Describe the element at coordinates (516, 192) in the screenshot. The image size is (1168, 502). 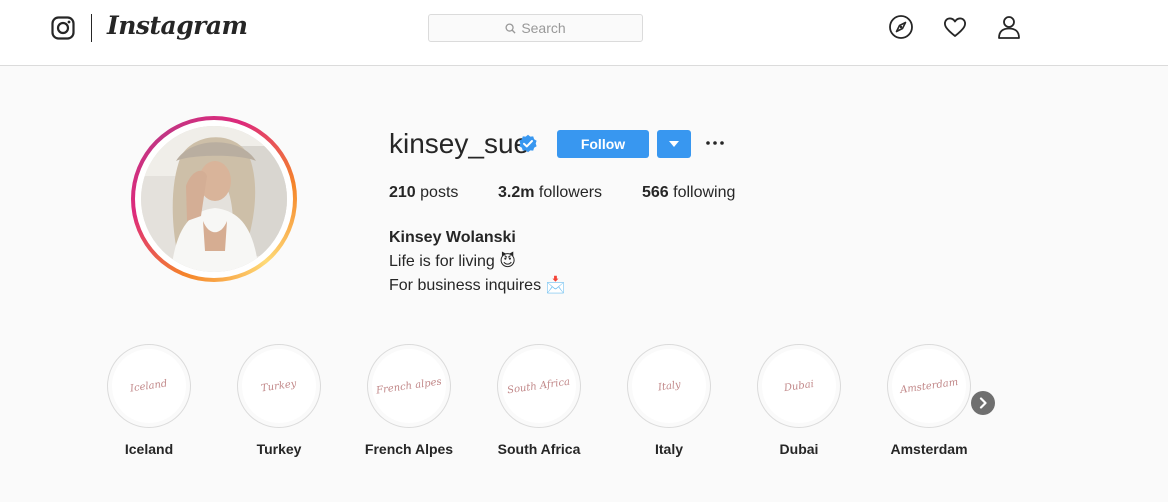
I see `followers-count-value: 3.2m` at that location.